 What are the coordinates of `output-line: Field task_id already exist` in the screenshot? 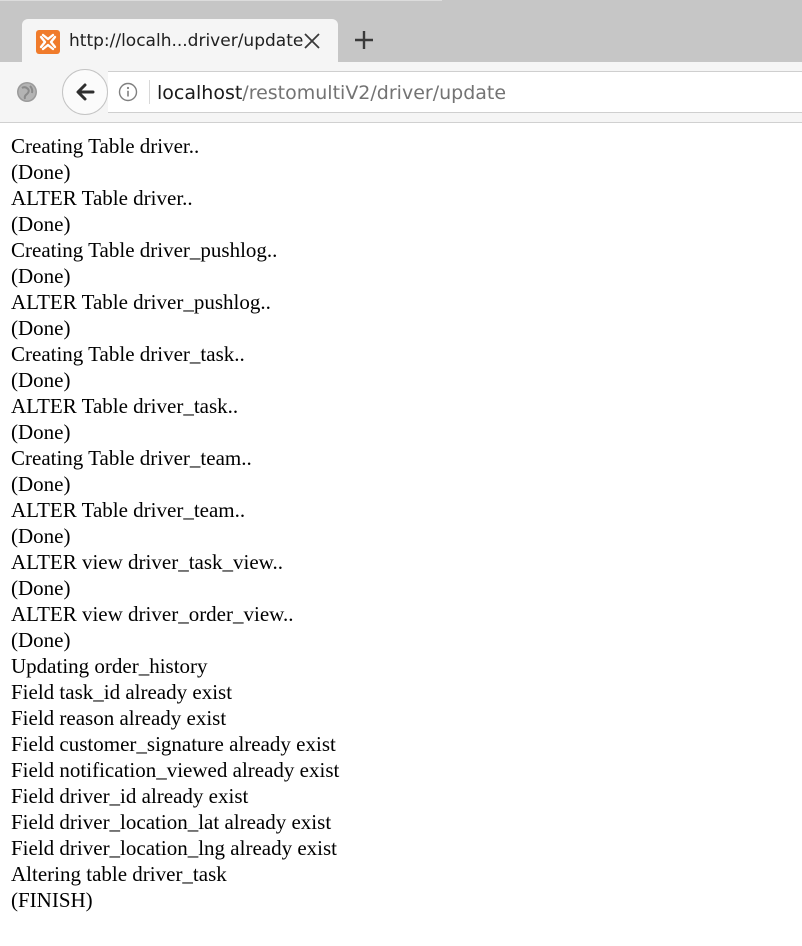 It's located at (122, 692).